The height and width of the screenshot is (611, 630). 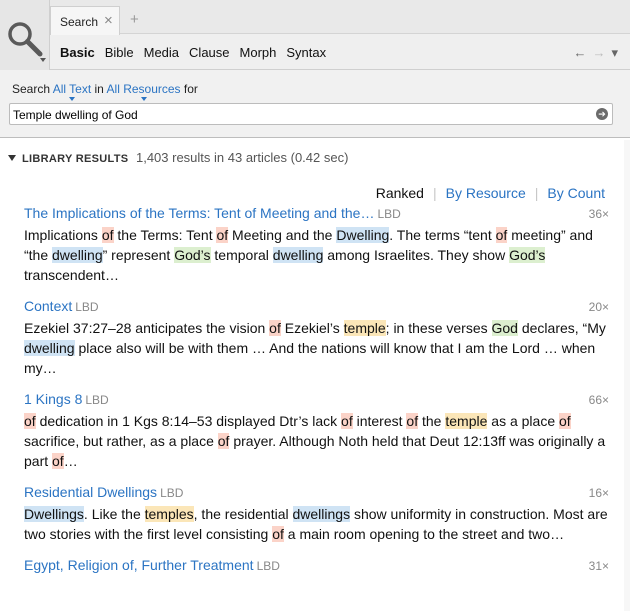 I want to click on search-input, so click(x=298, y=114).